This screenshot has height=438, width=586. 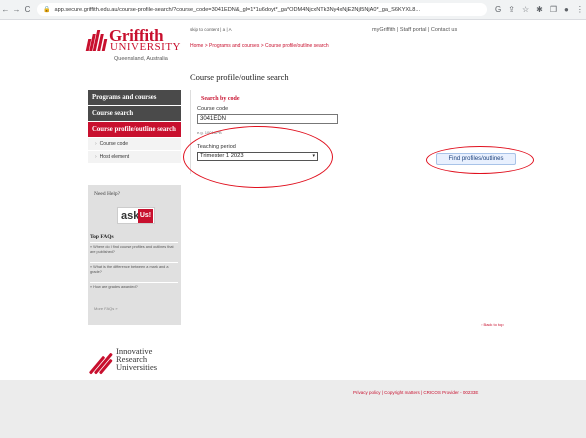 What do you see at coordinates (16, 9) in the screenshot?
I see `forward-icon: →` at bounding box center [16, 9].